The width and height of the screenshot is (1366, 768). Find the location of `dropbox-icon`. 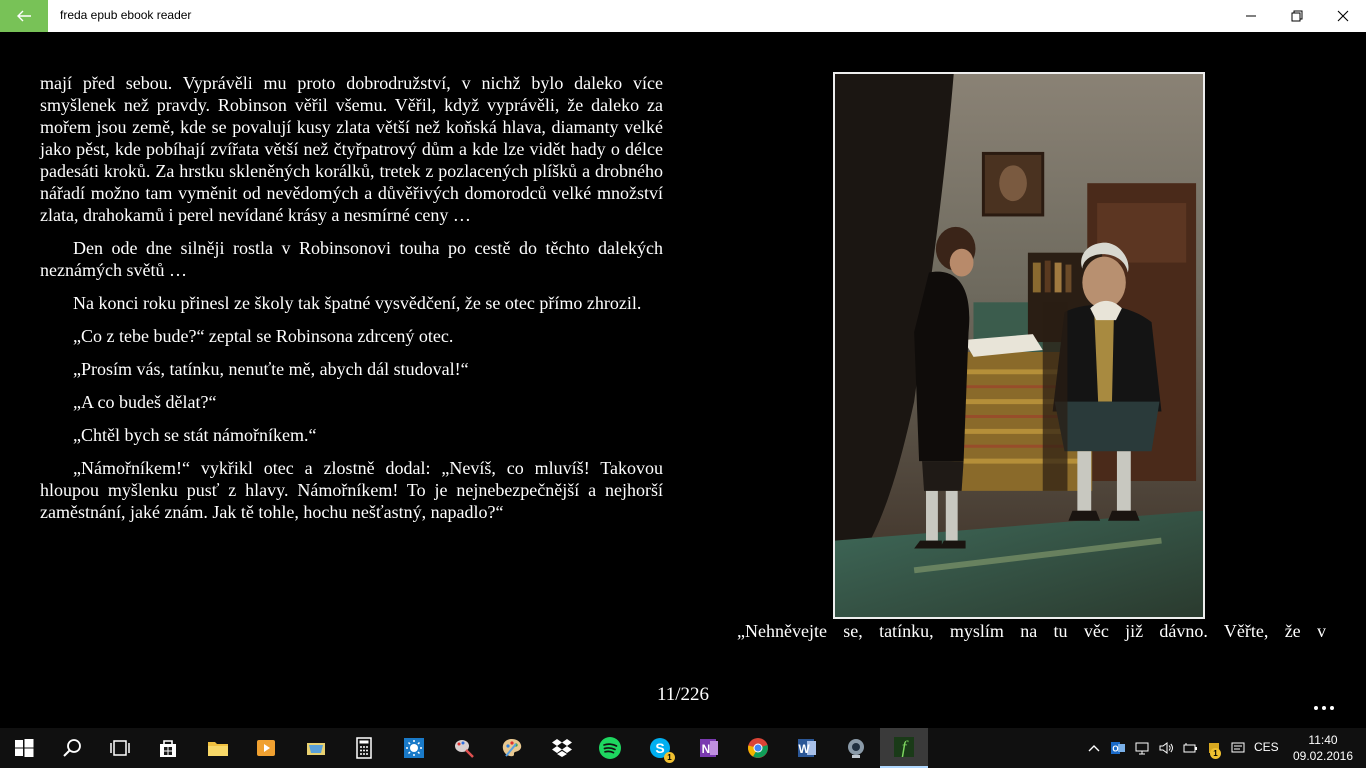

dropbox-icon is located at coordinates (562, 748).